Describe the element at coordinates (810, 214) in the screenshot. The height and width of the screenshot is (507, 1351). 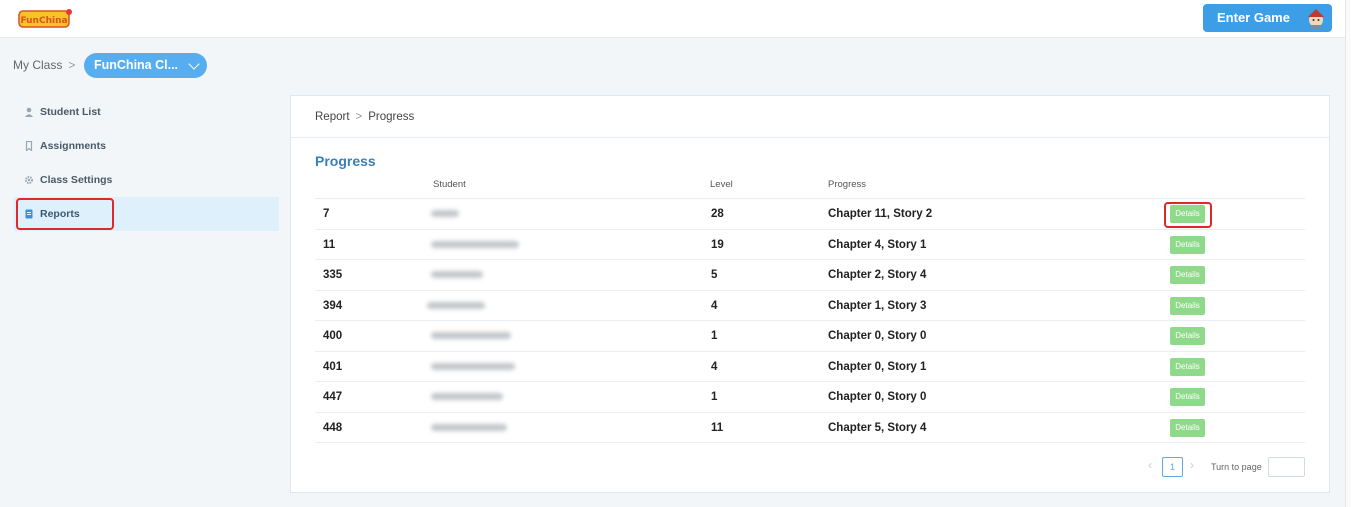
I see `table-row: 7 28 Chapter 11, Story 2 Details` at that location.